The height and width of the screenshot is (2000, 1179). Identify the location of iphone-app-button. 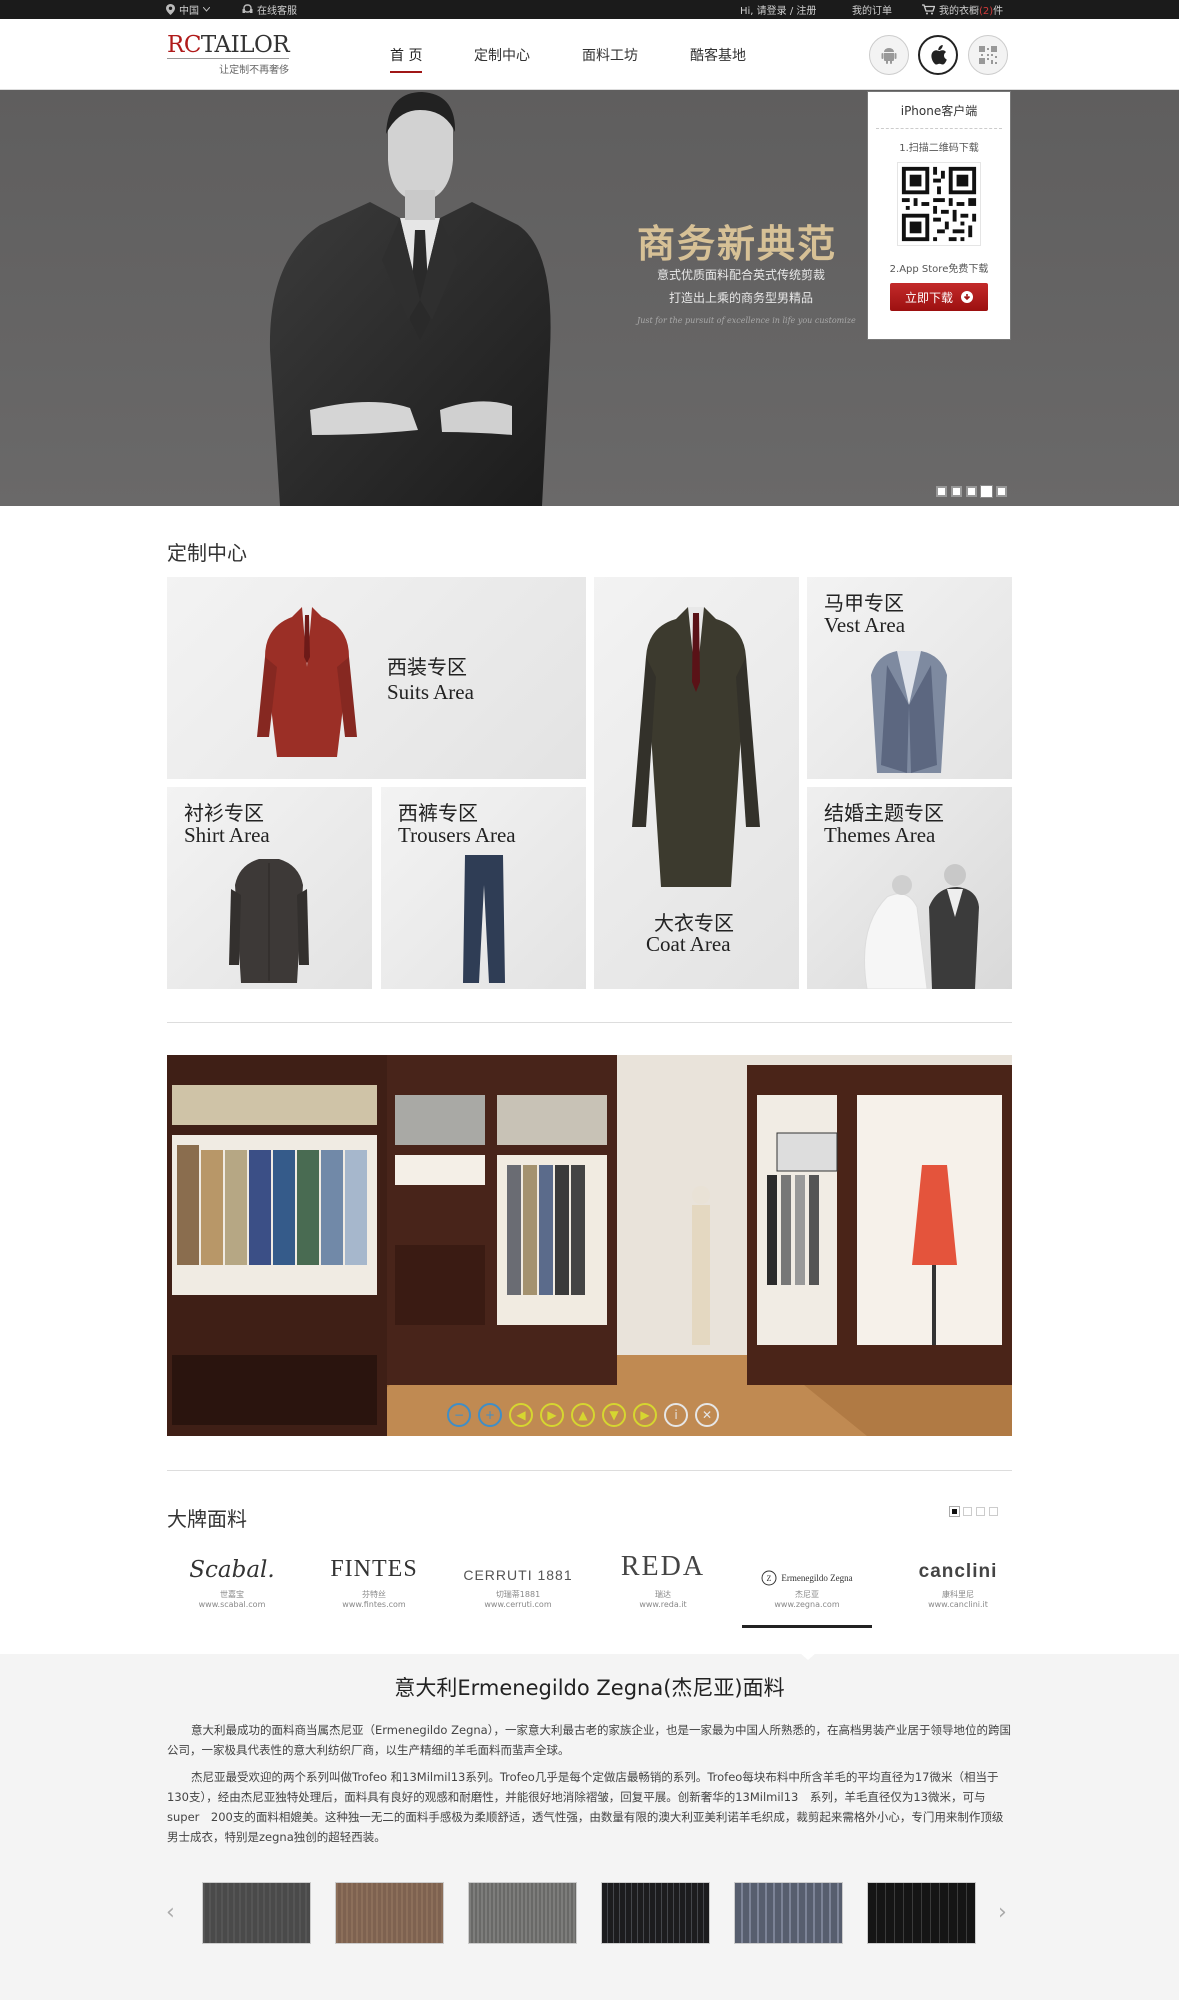
(938, 55).